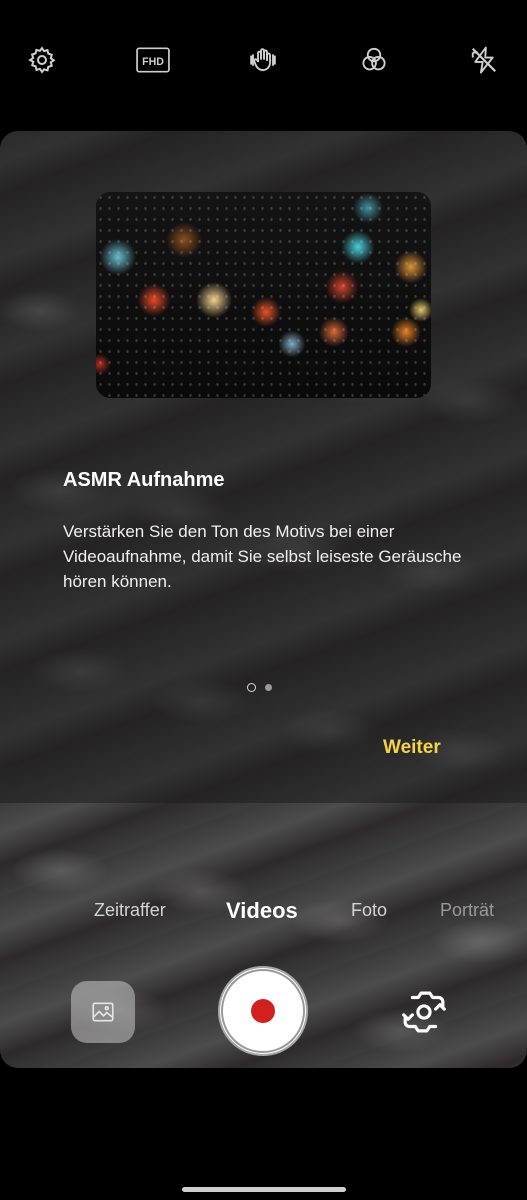 This screenshot has width=527, height=1200. What do you see at coordinates (262, 911) in the screenshot?
I see `mode-video: Videos` at bounding box center [262, 911].